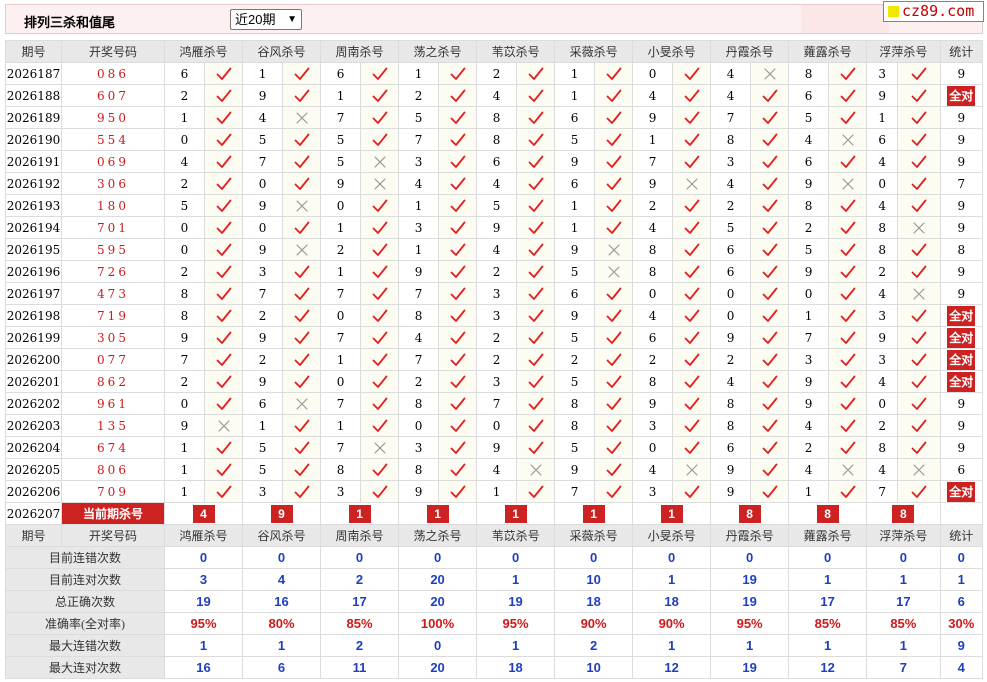 This screenshot has height=682, width=987. I want to click on current-kill-number: 1, so click(671, 513).